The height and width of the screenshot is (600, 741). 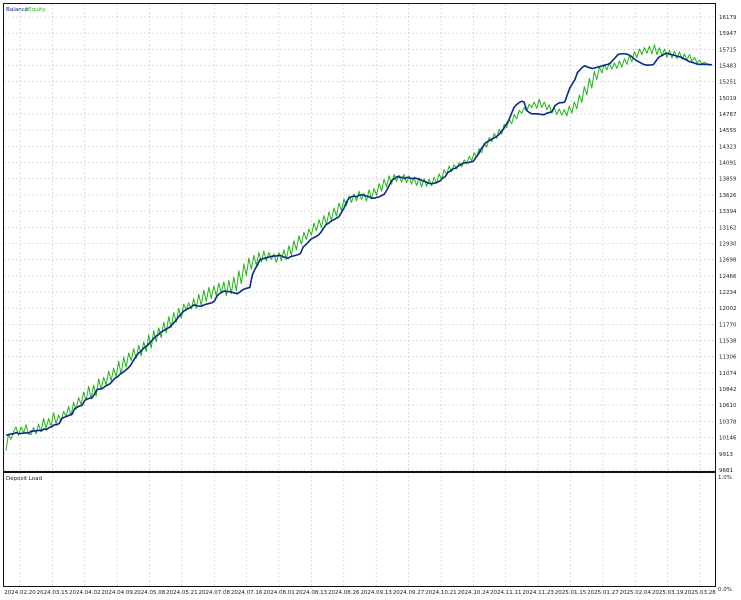 What do you see at coordinates (85, 593) in the screenshot?
I see `x-tick-label: 2024.04.02` at bounding box center [85, 593].